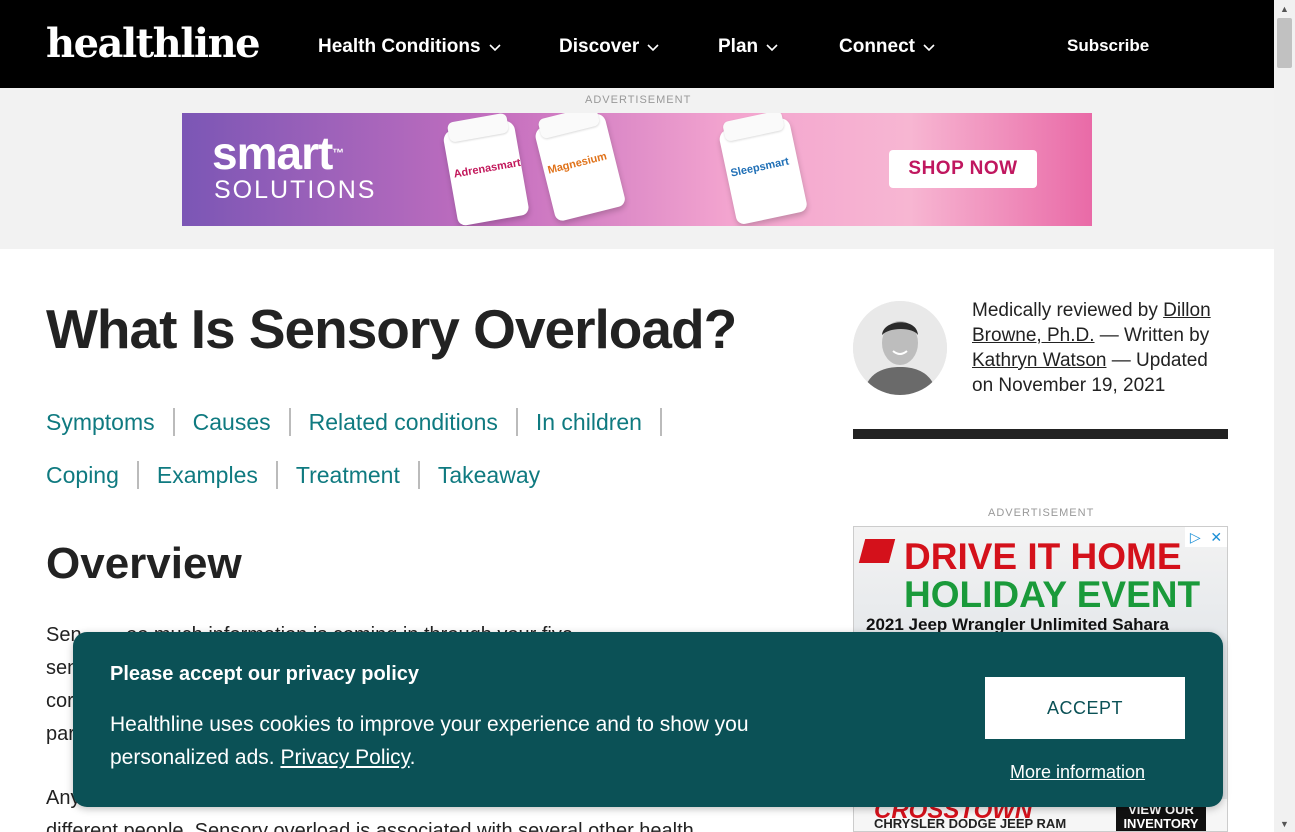 This screenshot has height=832, width=1295. What do you see at coordinates (278, 153) in the screenshot?
I see `ad-brand-name: smart™` at bounding box center [278, 153].